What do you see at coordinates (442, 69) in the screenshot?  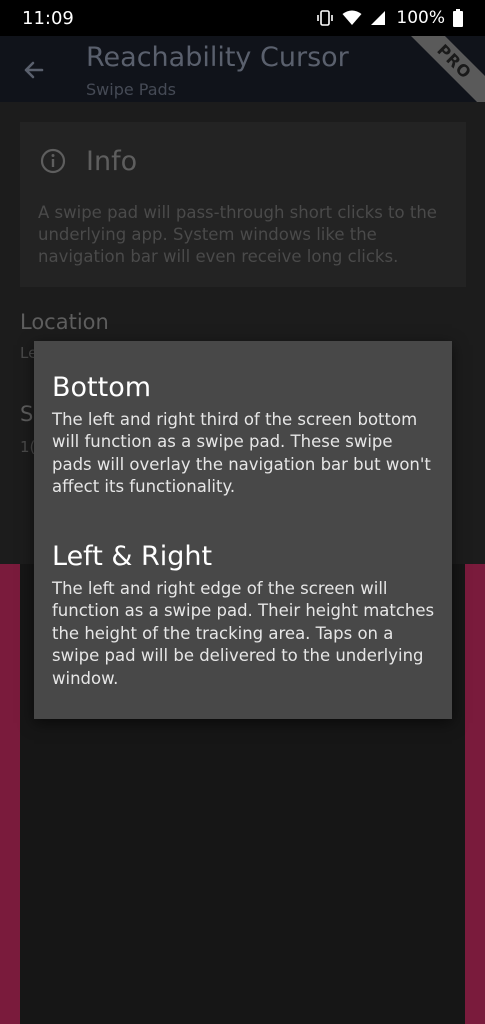 I see `pro-badge: PRO` at bounding box center [442, 69].